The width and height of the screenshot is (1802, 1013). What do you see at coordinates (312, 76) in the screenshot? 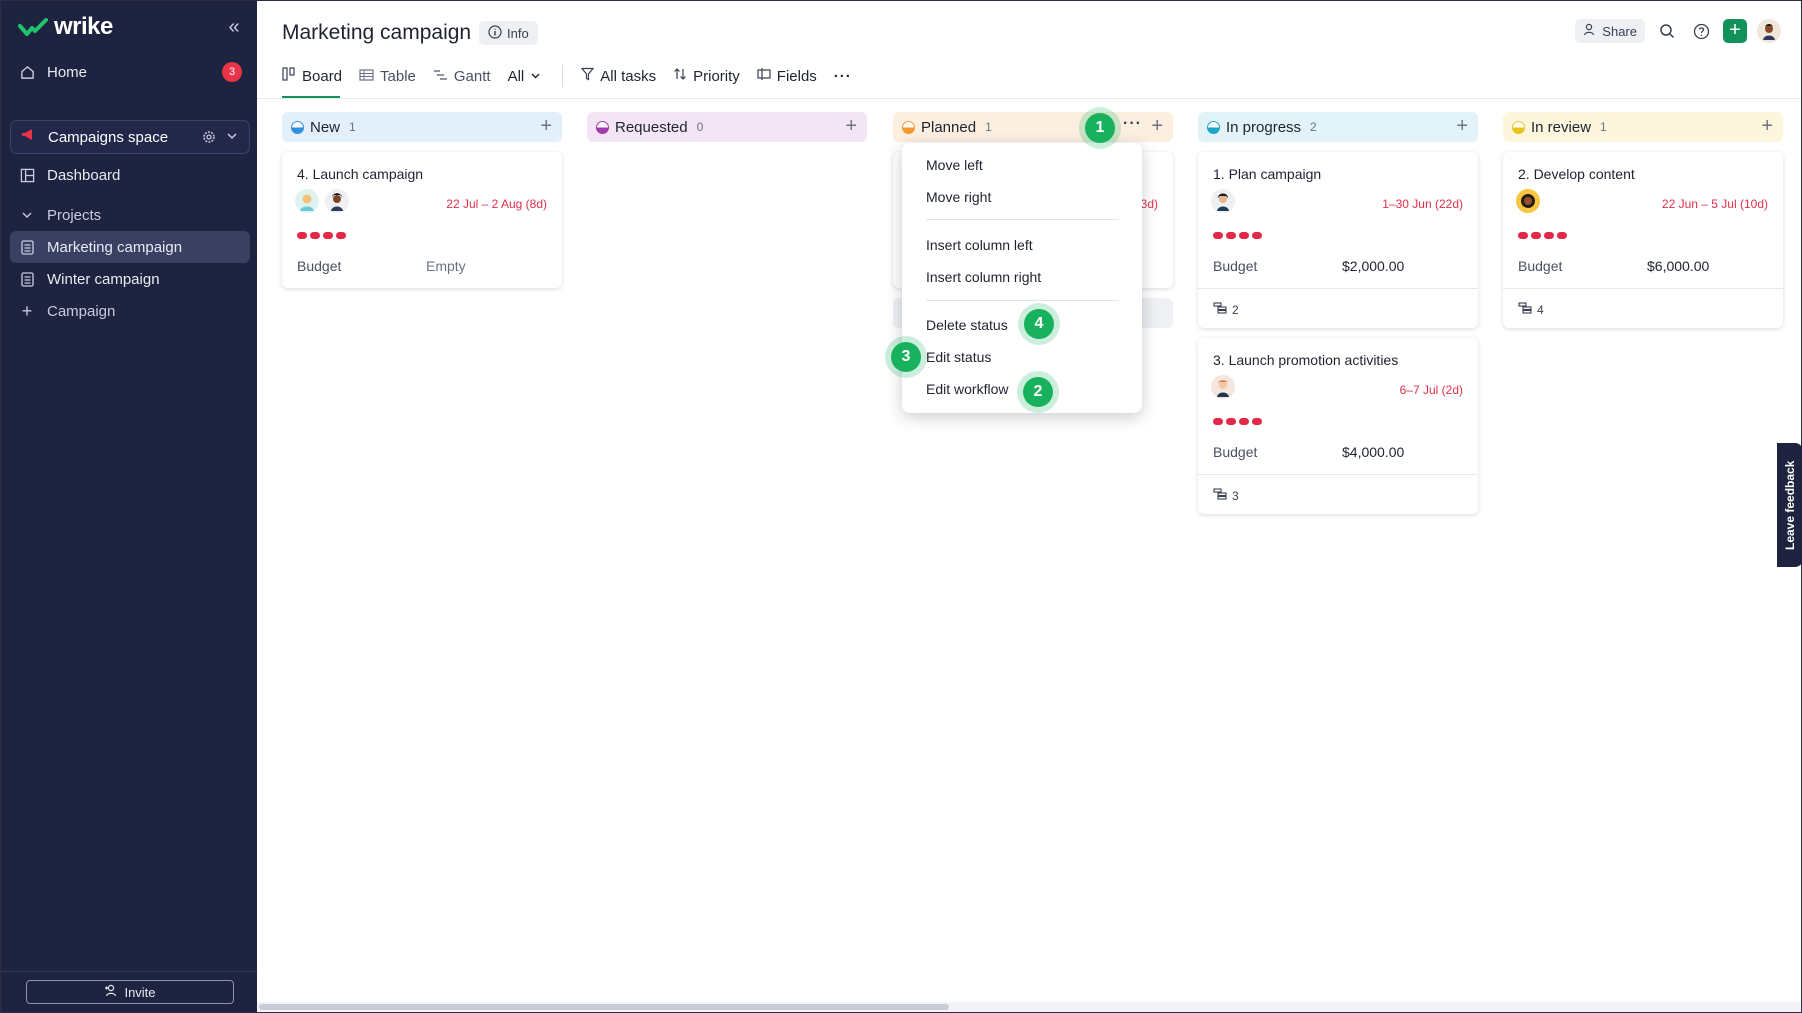
I see `tab-board: Board` at bounding box center [312, 76].